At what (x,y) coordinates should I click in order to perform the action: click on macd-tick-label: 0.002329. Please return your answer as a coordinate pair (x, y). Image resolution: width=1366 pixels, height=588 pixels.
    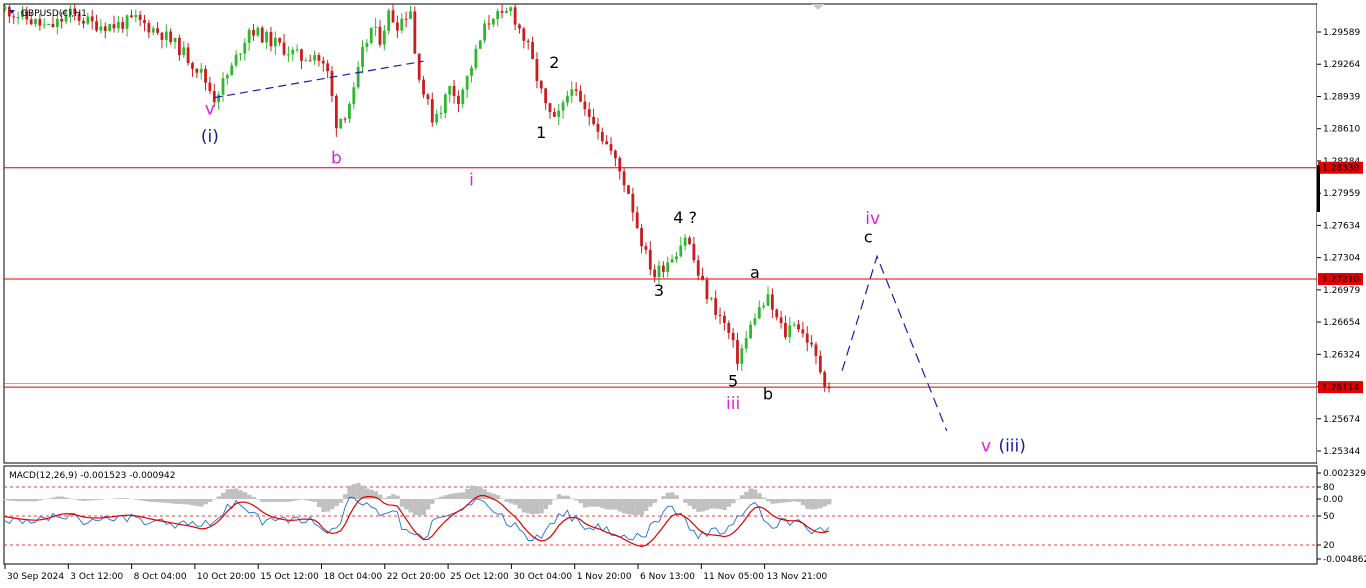
    Looking at the image, I should click on (1344, 474).